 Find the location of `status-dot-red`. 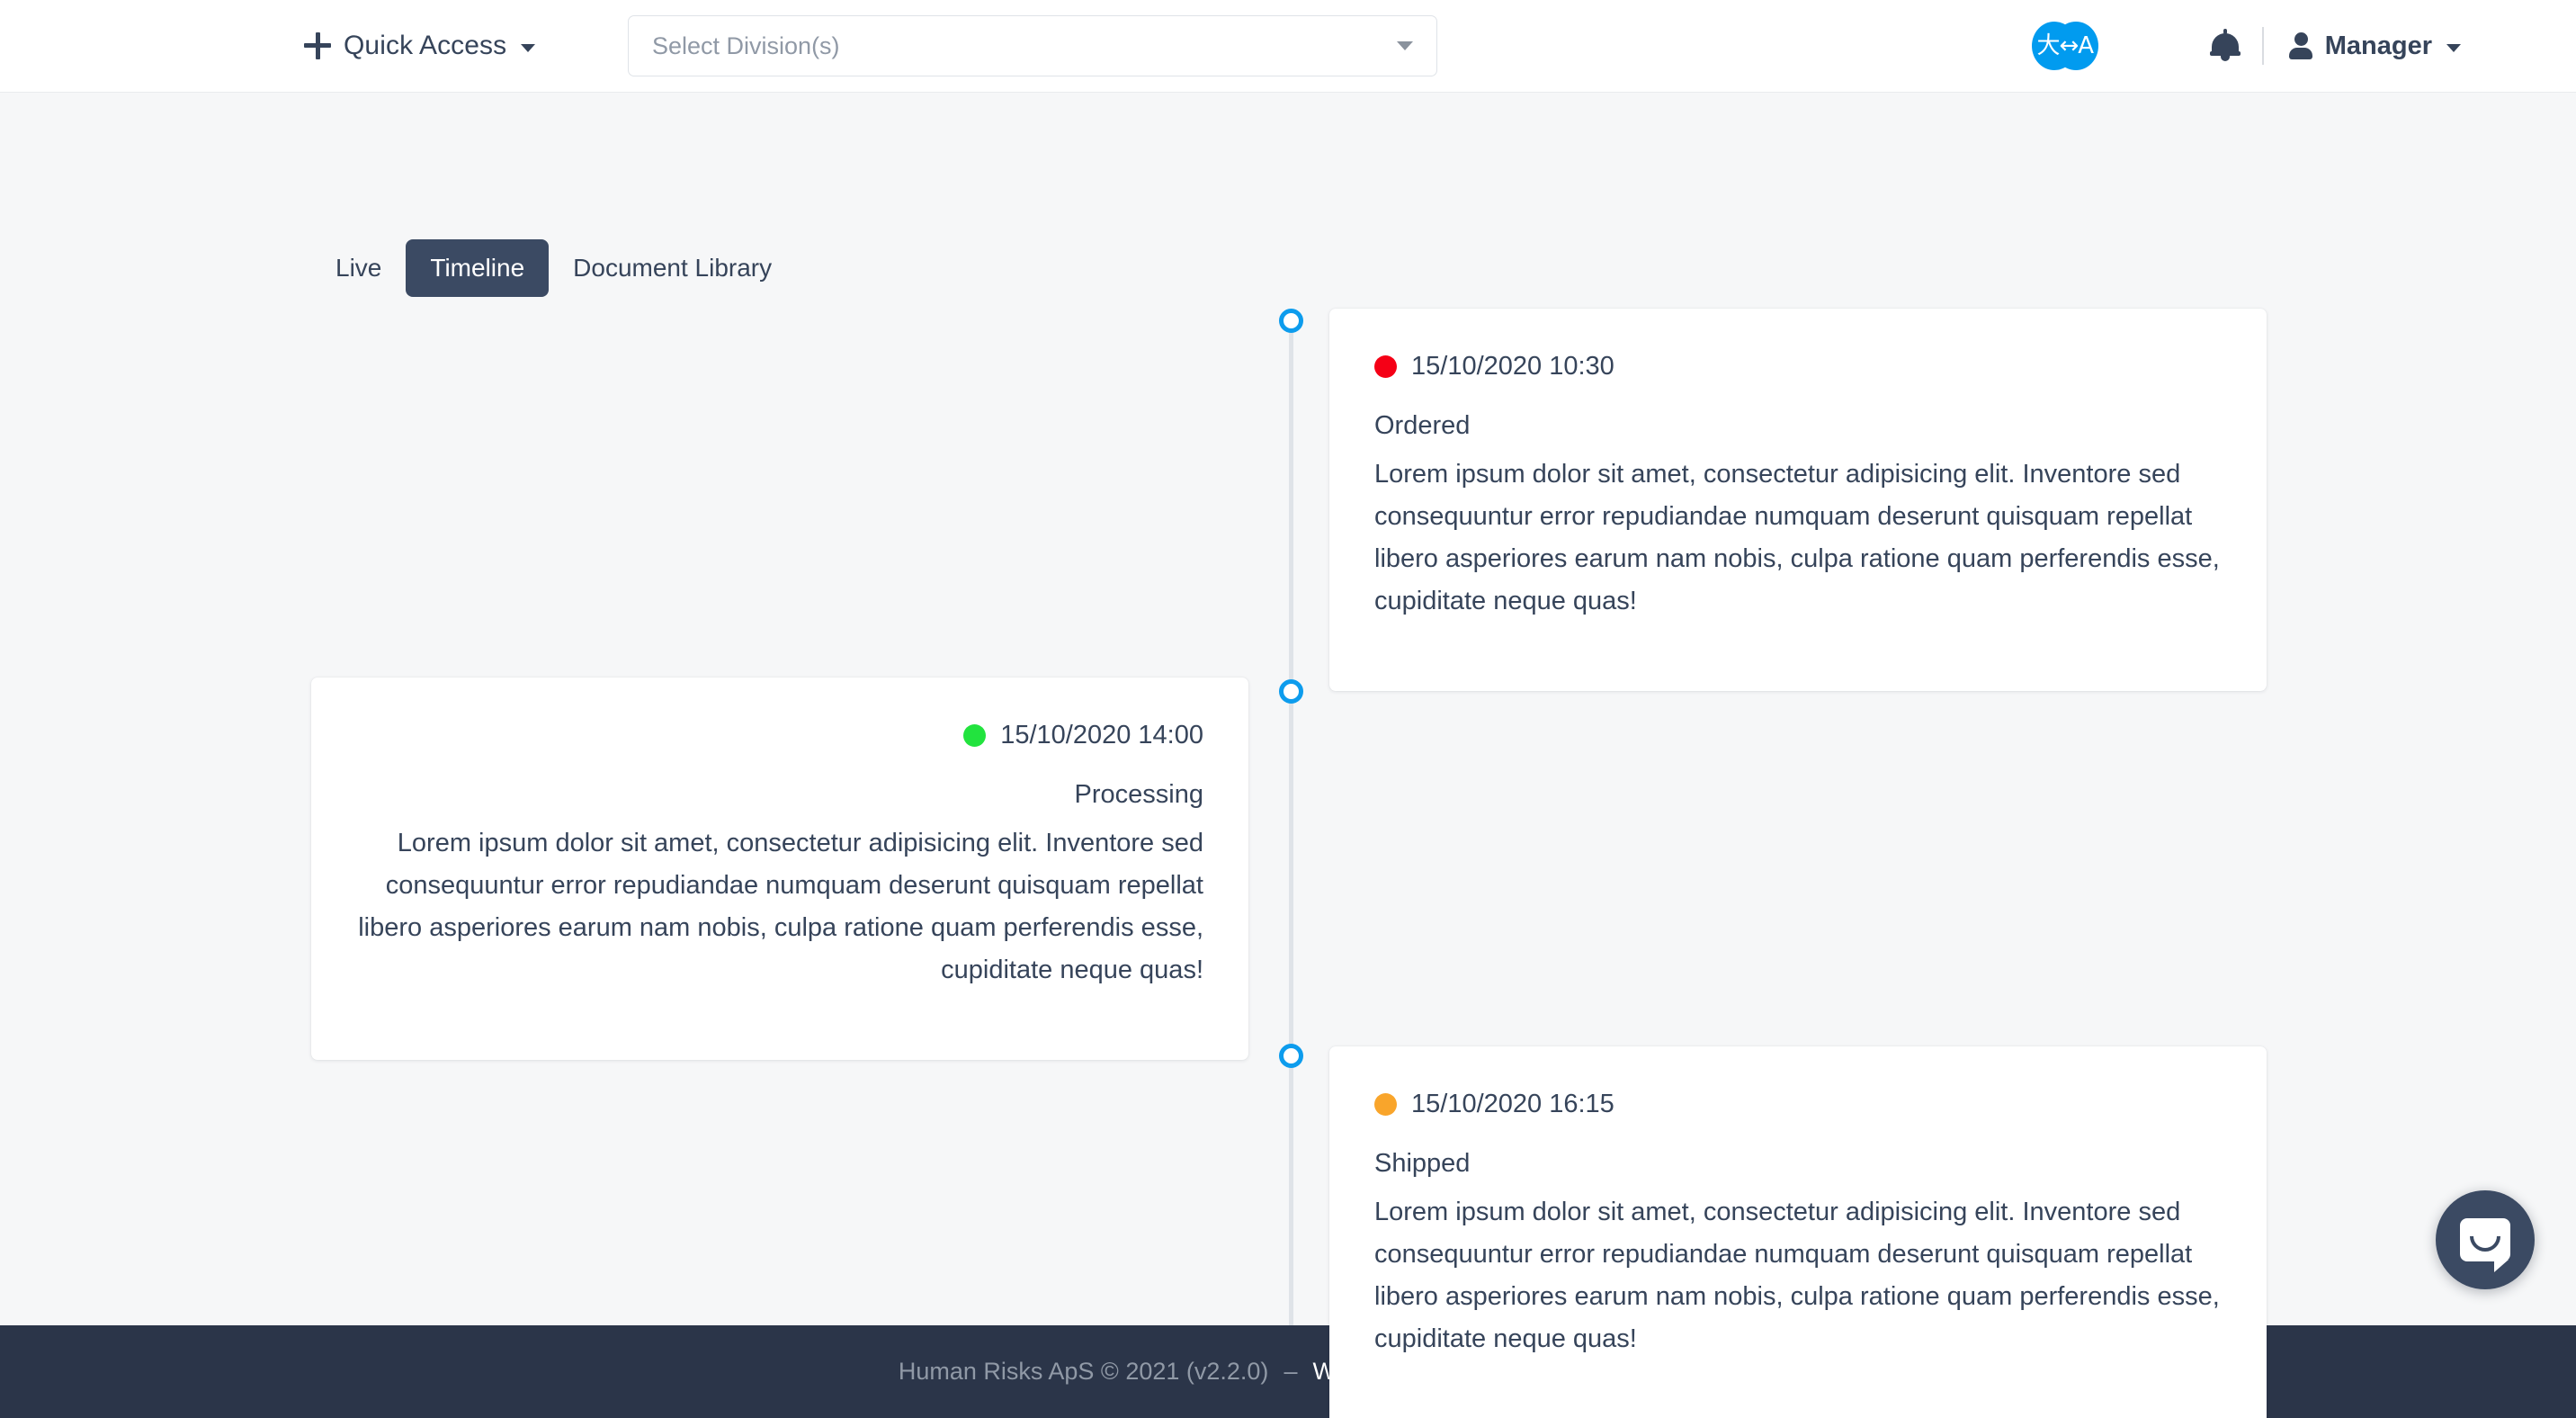

status-dot-red is located at coordinates (1385, 366).